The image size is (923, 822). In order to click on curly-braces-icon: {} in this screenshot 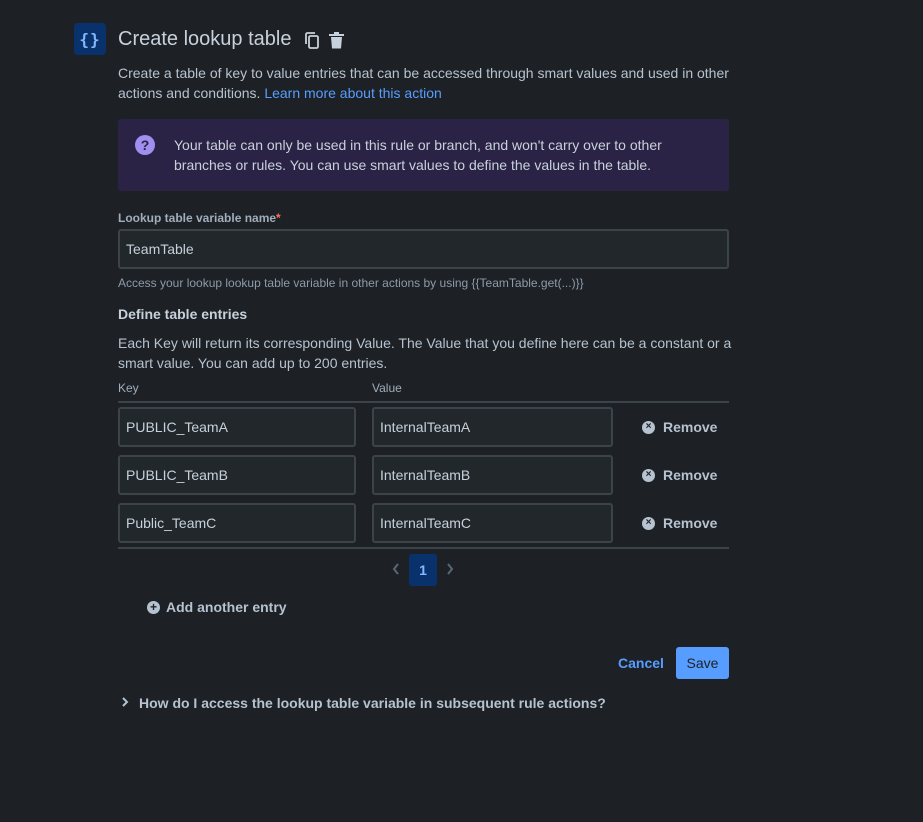, I will do `click(90, 39)`.